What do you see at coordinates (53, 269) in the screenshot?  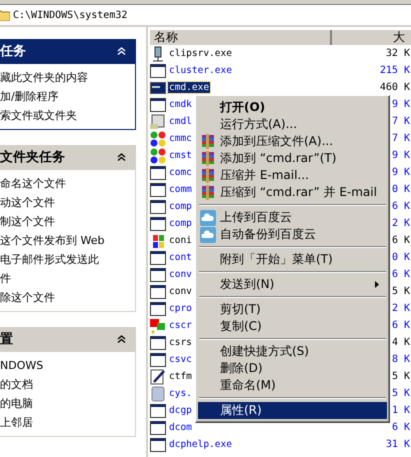 I see `task-link: 电子邮件形式发送此件` at bounding box center [53, 269].